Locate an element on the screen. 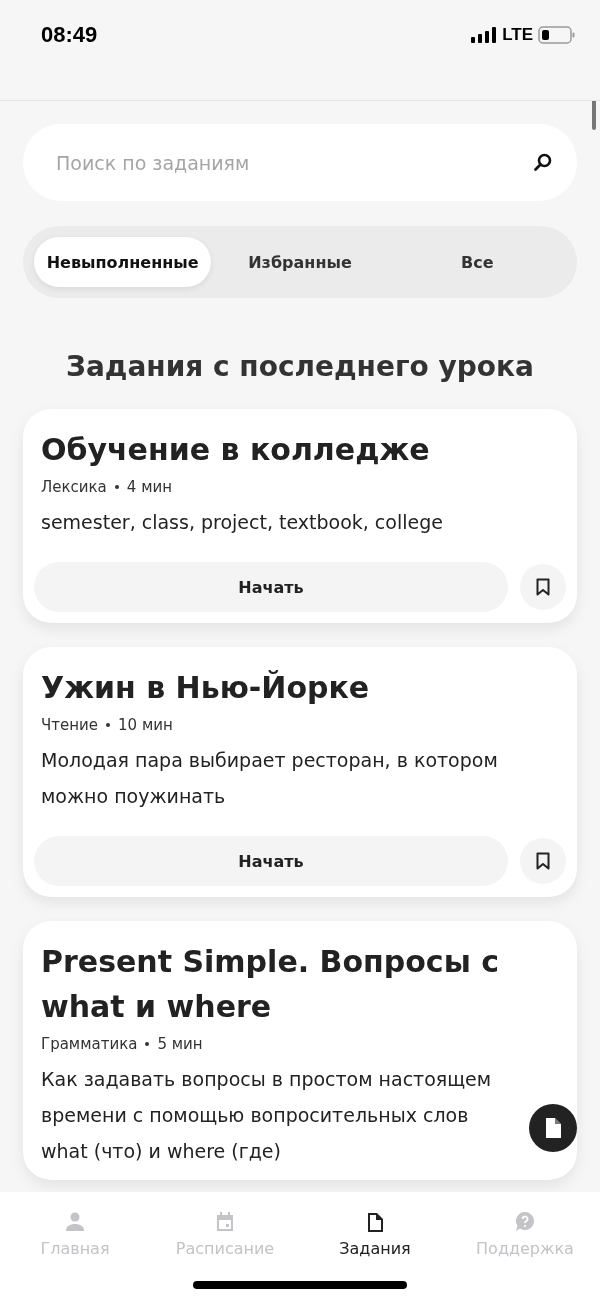 The image size is (600, 1299). signal-icon is located at coordinates (484, 35).